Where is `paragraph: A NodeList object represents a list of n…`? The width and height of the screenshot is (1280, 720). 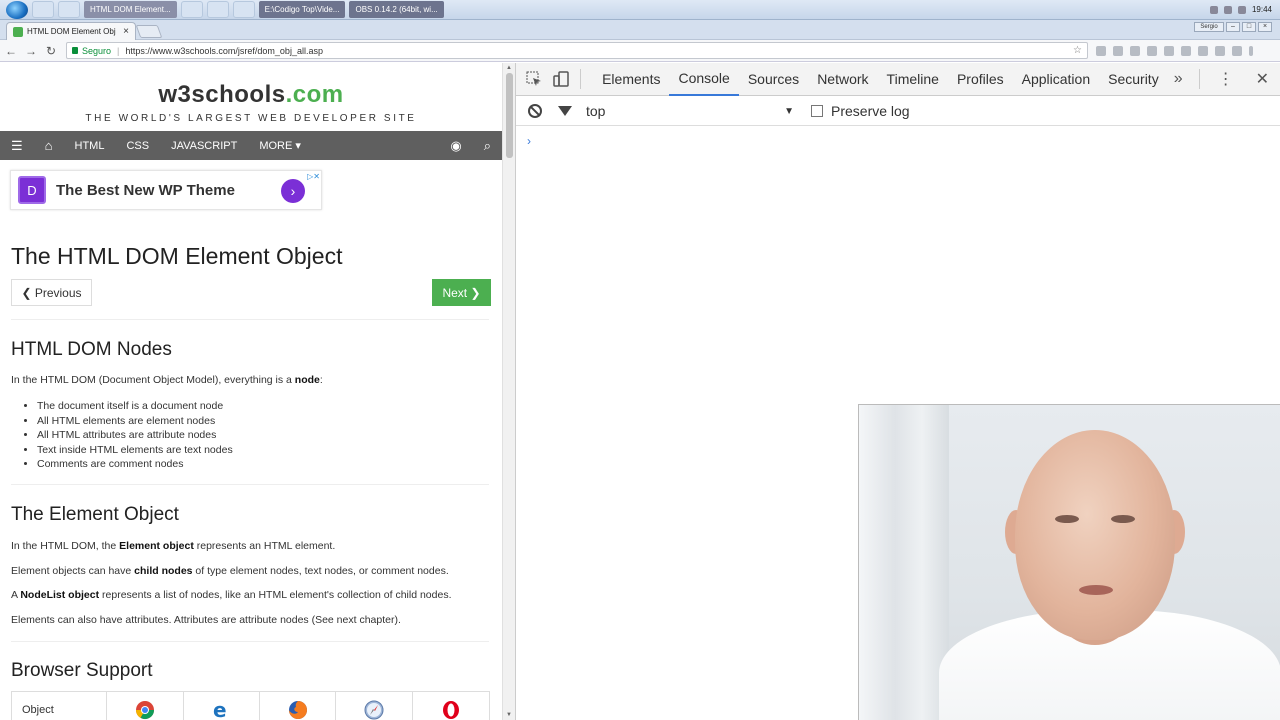
paragraph: A NodeList object represents a list of n… is located at coordinates (231, 595).